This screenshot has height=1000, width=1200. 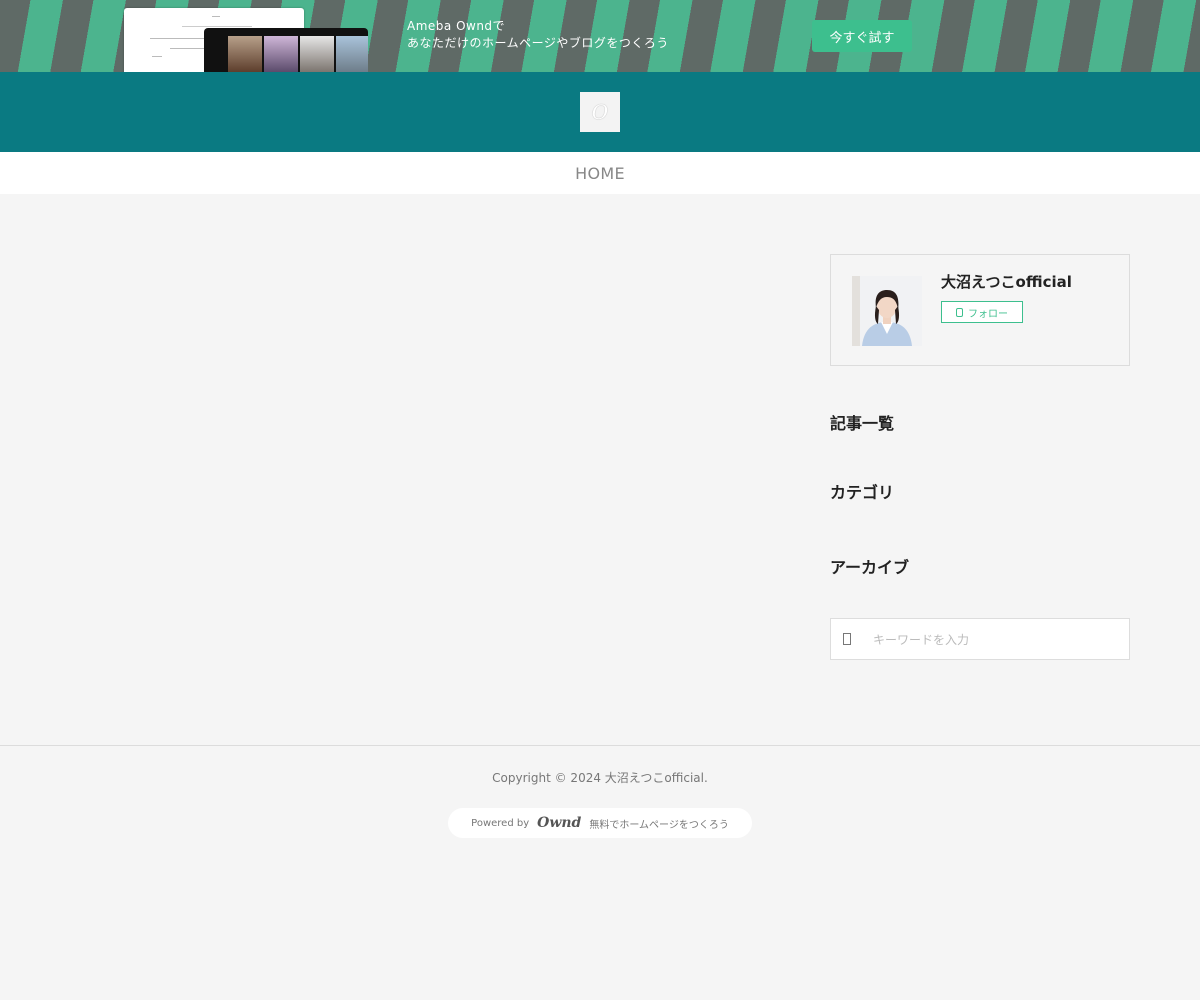 I want to click on nav-home-link: HOME, so click(x=600, y=173).